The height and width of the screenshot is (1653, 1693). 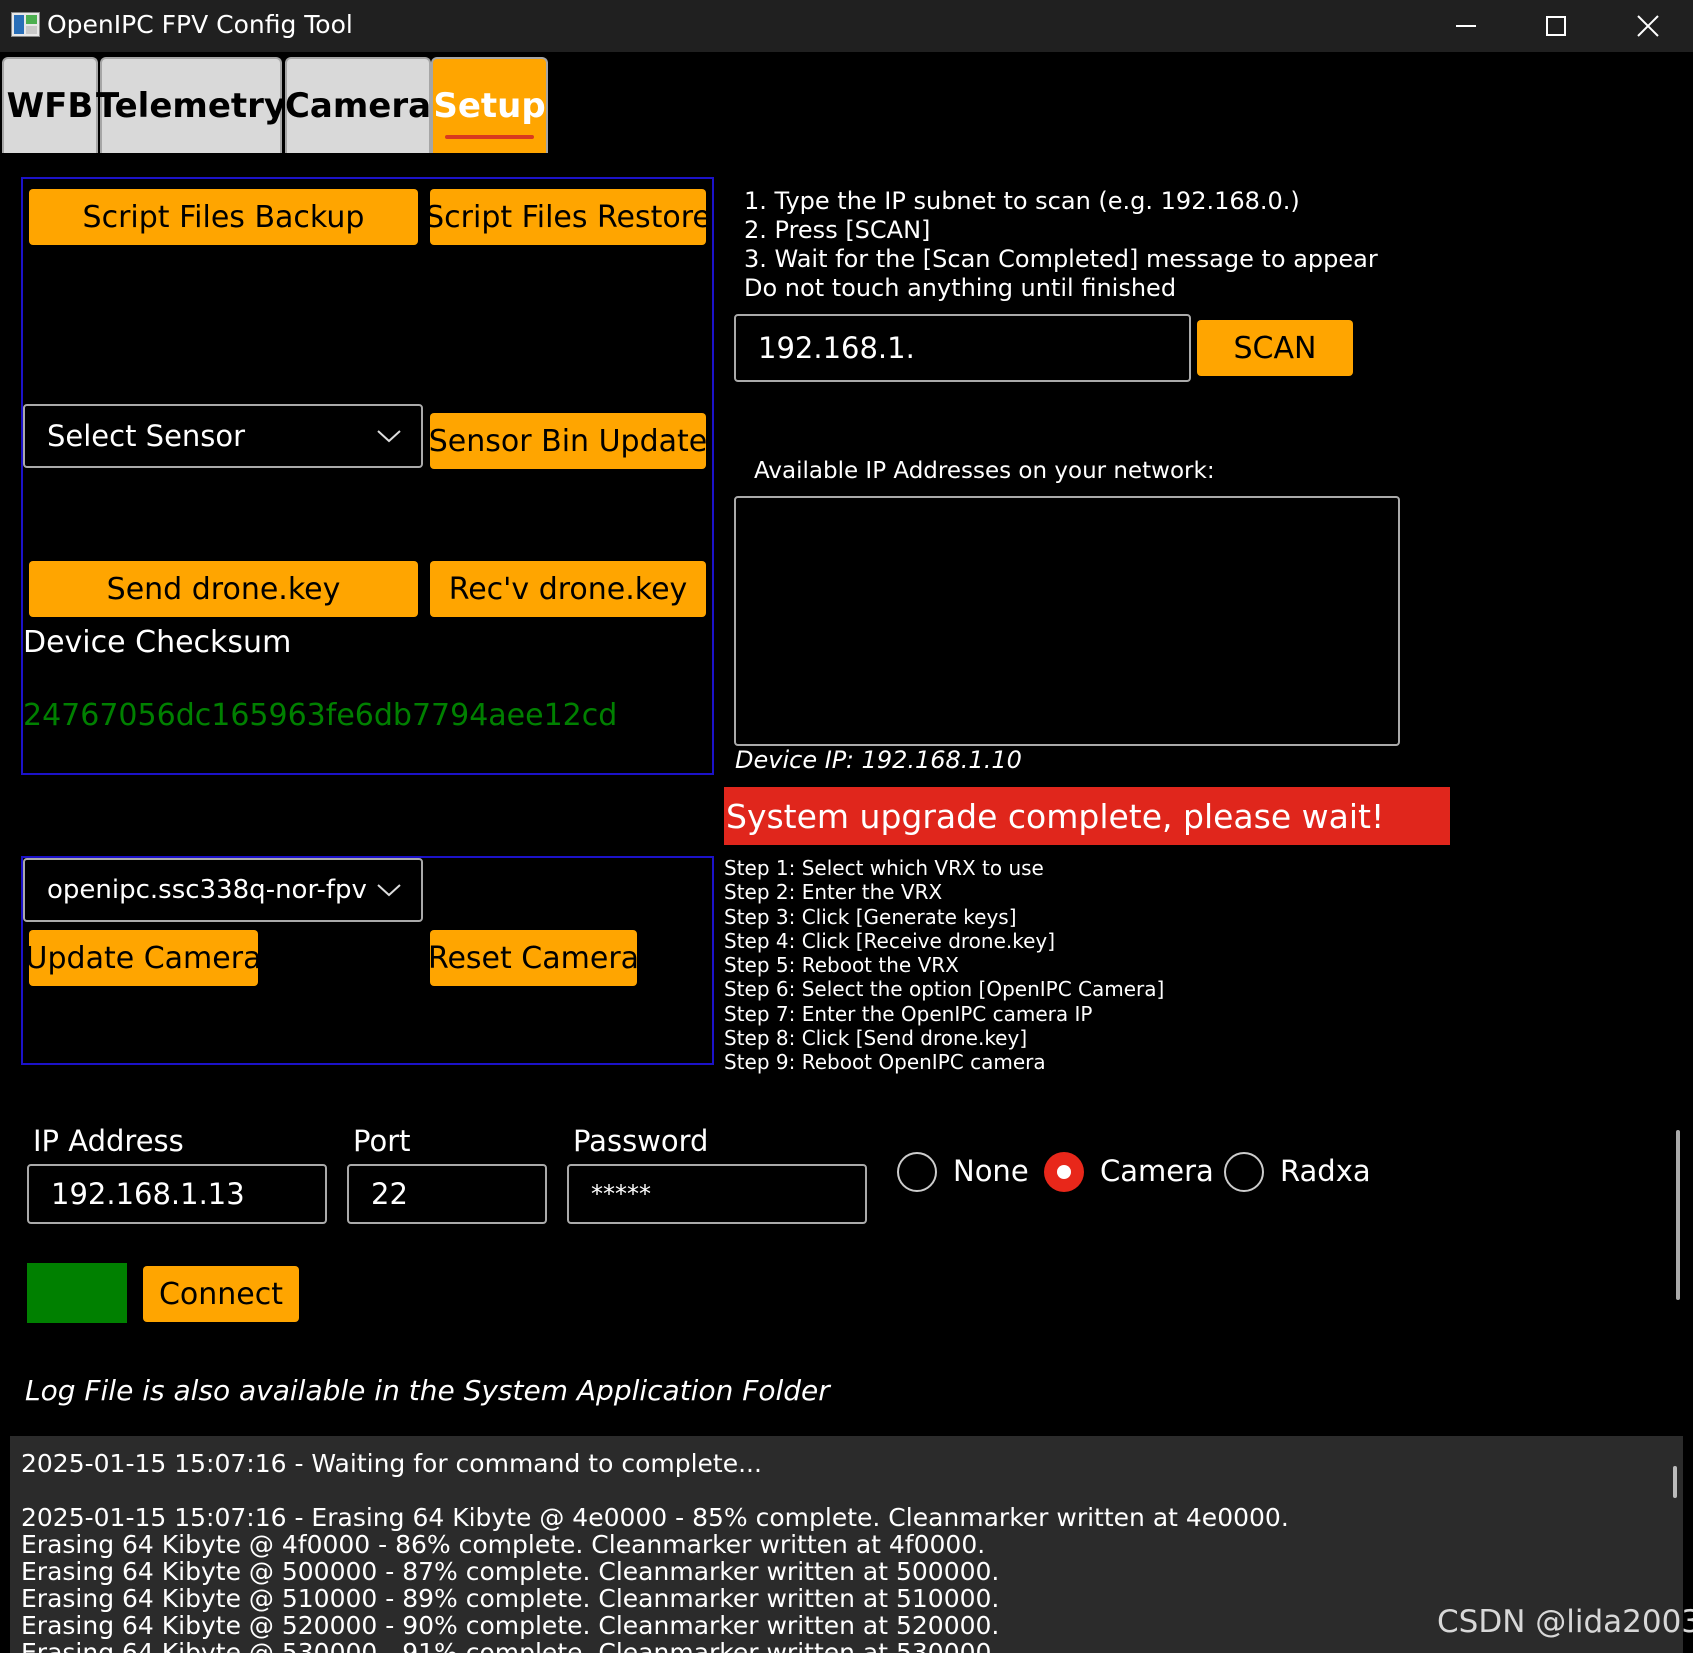 What do you see at coordinates (1087, 816) in the screenshot?
I see `status-banner: System upgrade complete, please wait!` at bounding box center [1087, 816].